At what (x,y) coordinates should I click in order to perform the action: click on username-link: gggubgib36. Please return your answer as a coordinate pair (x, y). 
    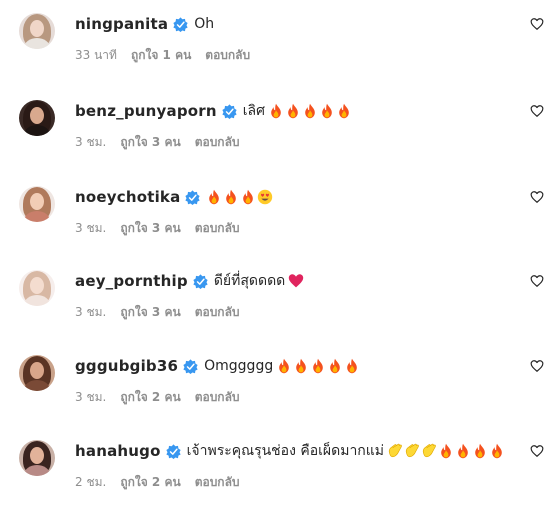
    Looking at the image, I should click on (126, 366).